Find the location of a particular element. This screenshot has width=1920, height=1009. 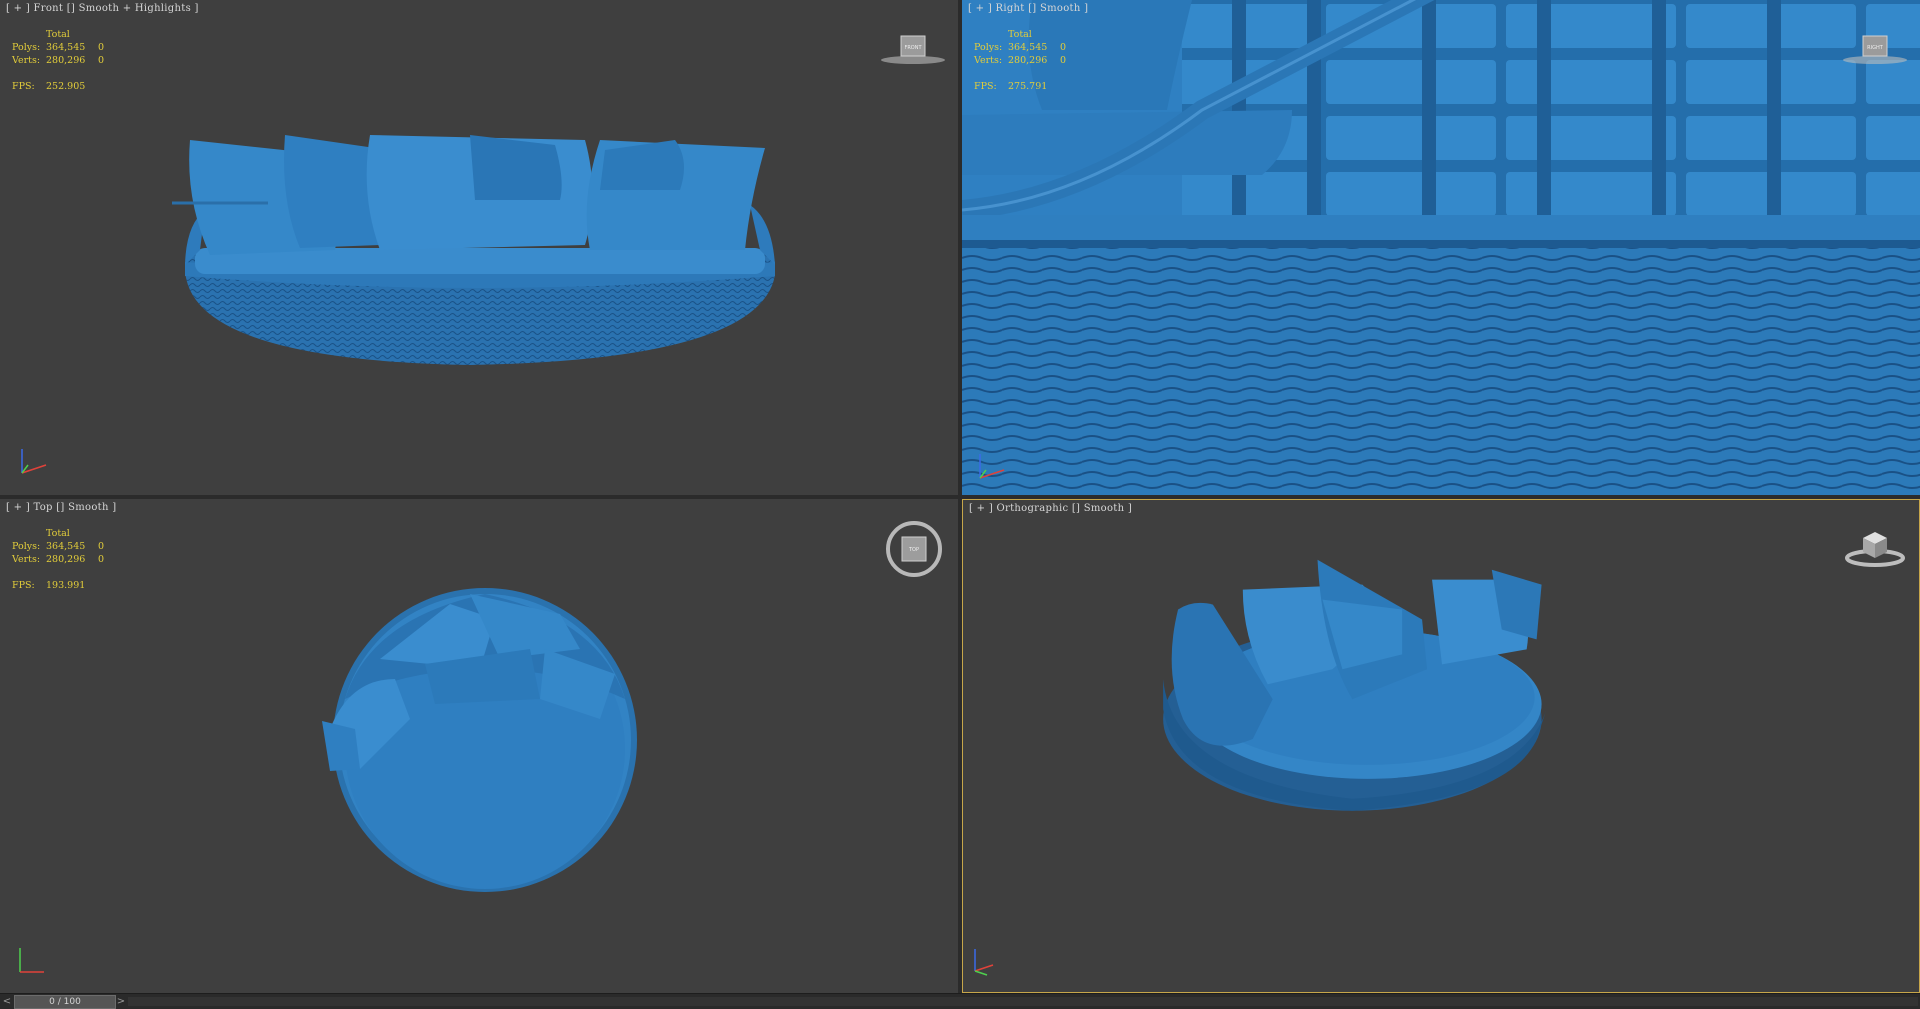

viewcube-icon: FRONT is located at coordinates (913, 48).